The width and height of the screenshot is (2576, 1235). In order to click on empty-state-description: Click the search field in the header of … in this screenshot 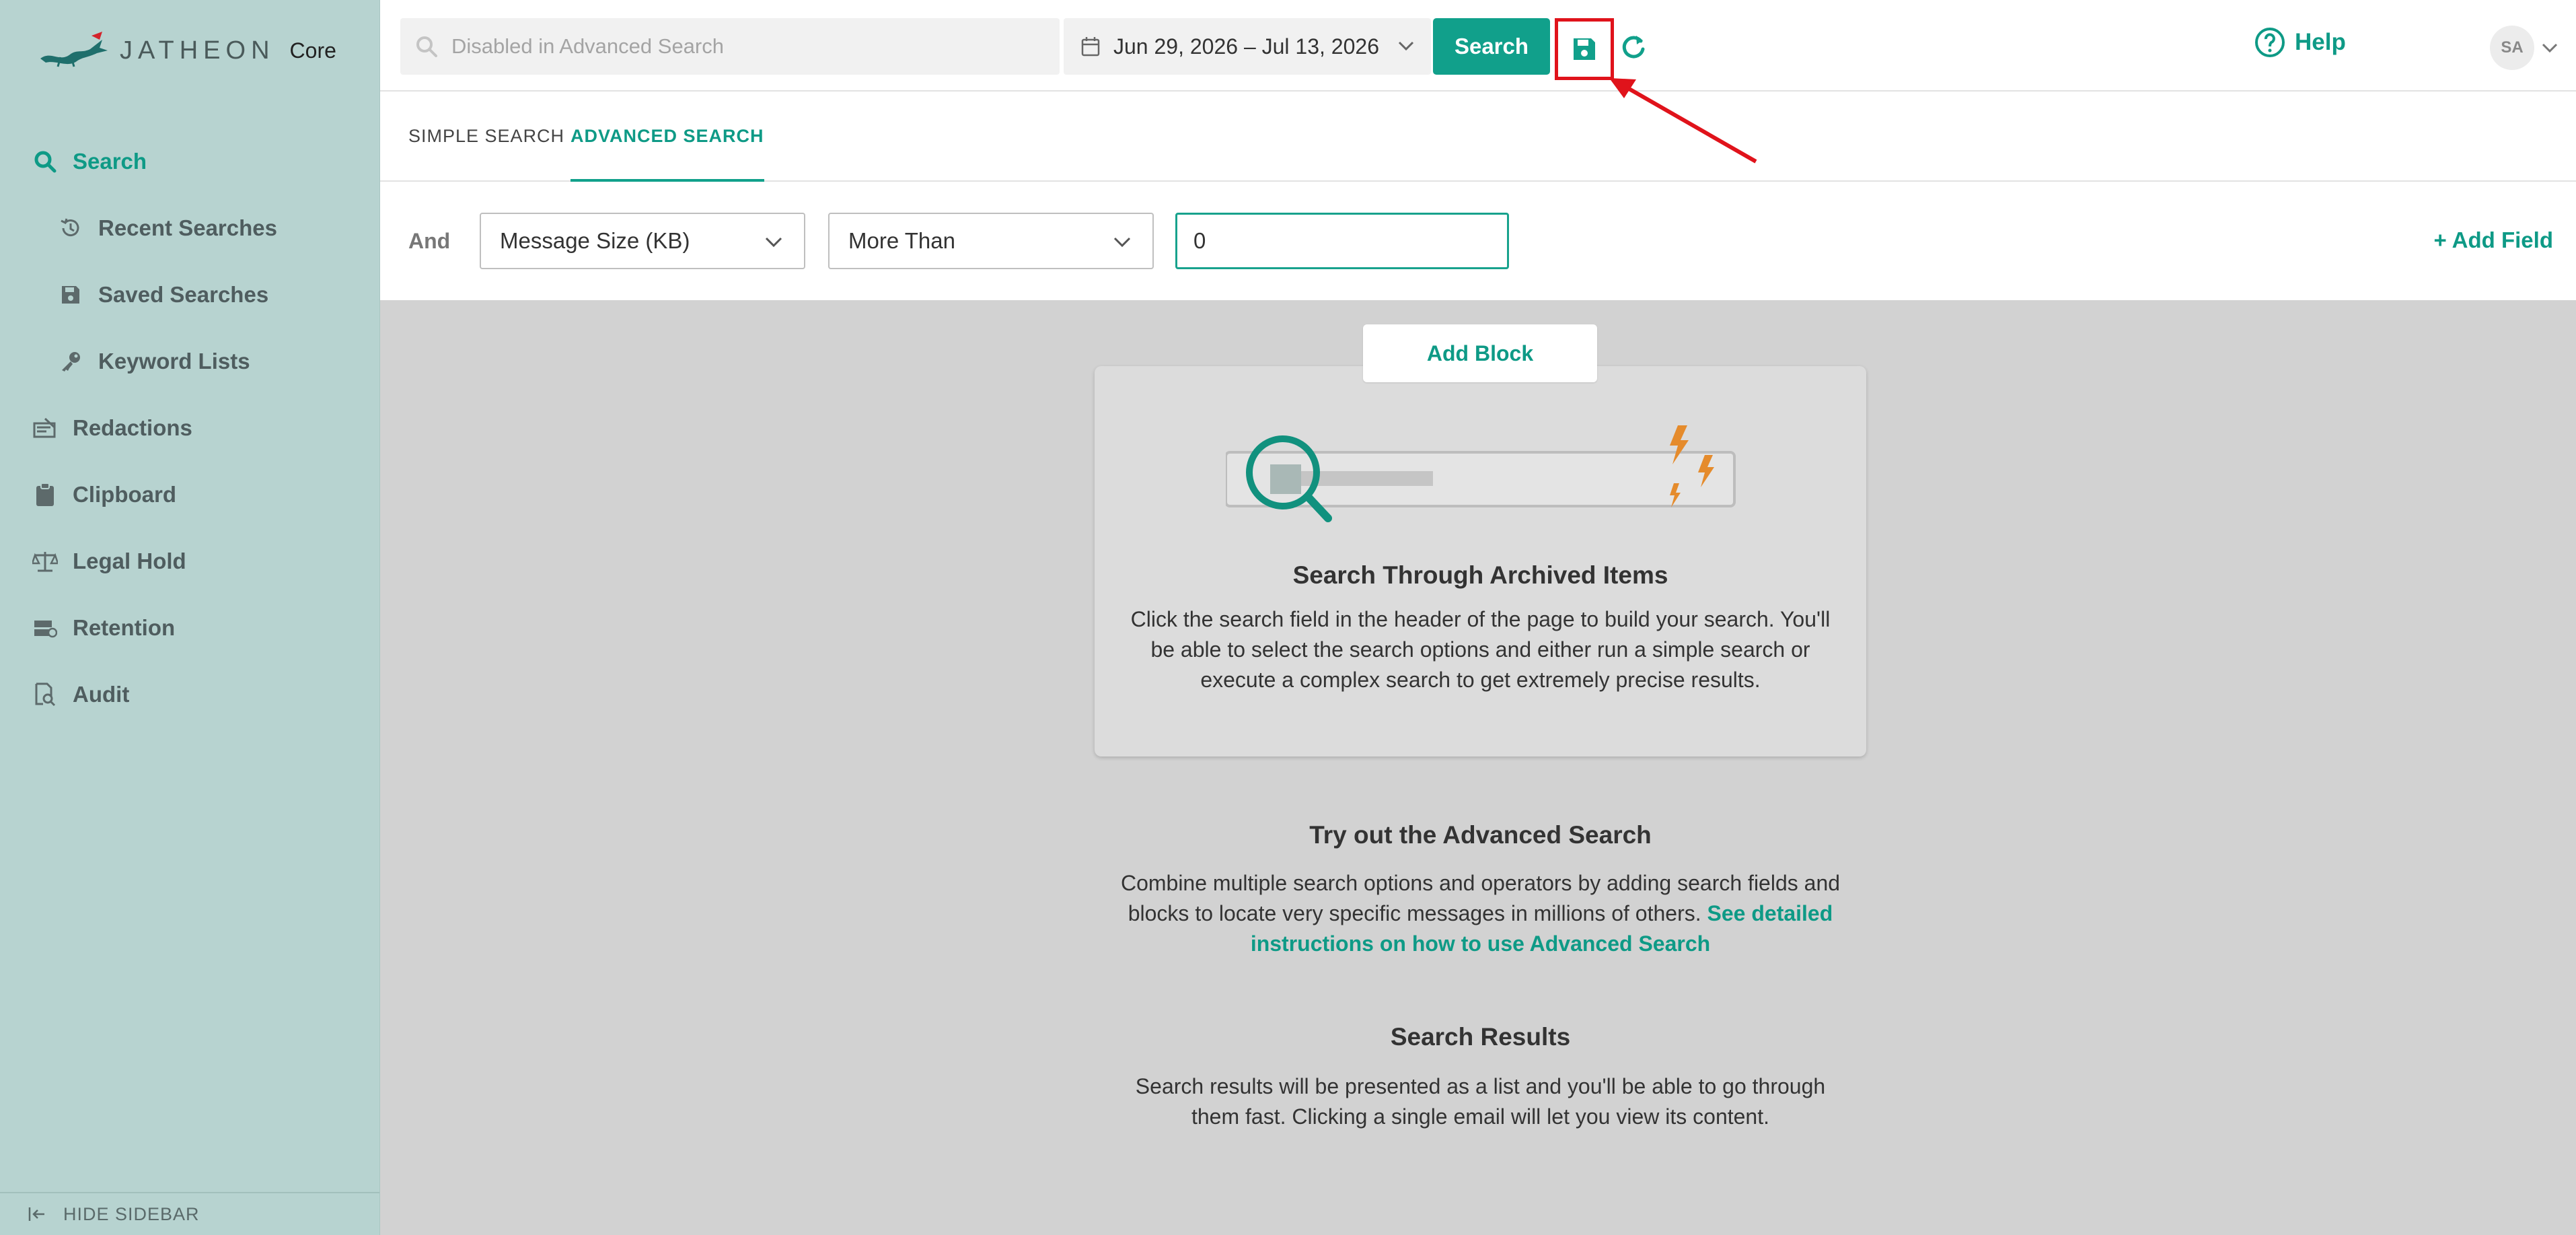, I will do `click(1480, 649)`.